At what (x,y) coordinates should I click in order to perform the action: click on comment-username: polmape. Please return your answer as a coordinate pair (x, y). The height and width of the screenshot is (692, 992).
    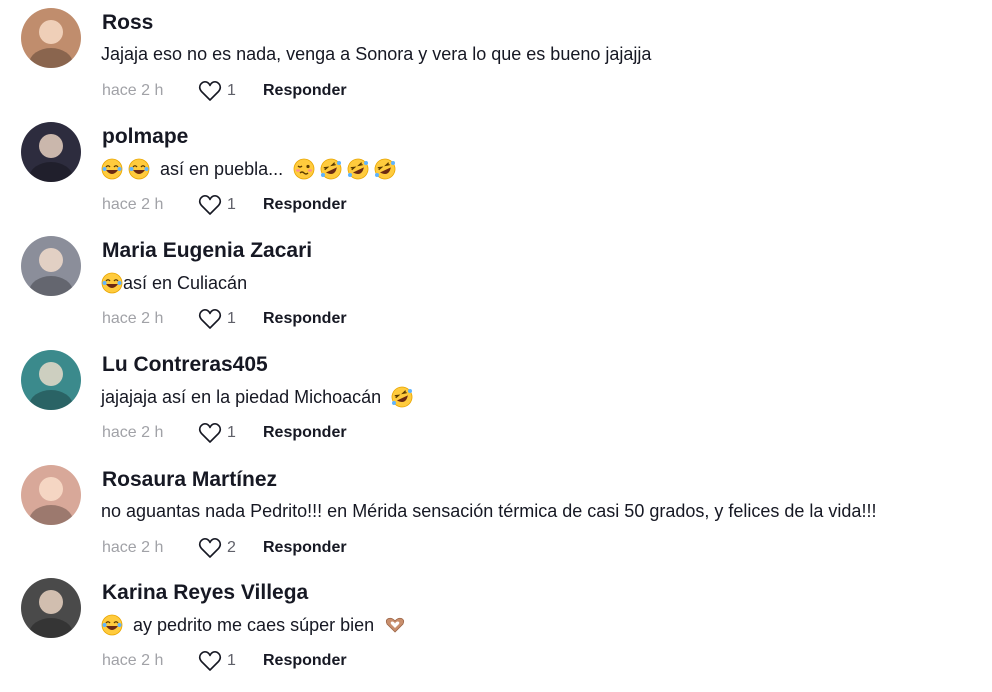
    Looking at the image, I should click on (145, 137).